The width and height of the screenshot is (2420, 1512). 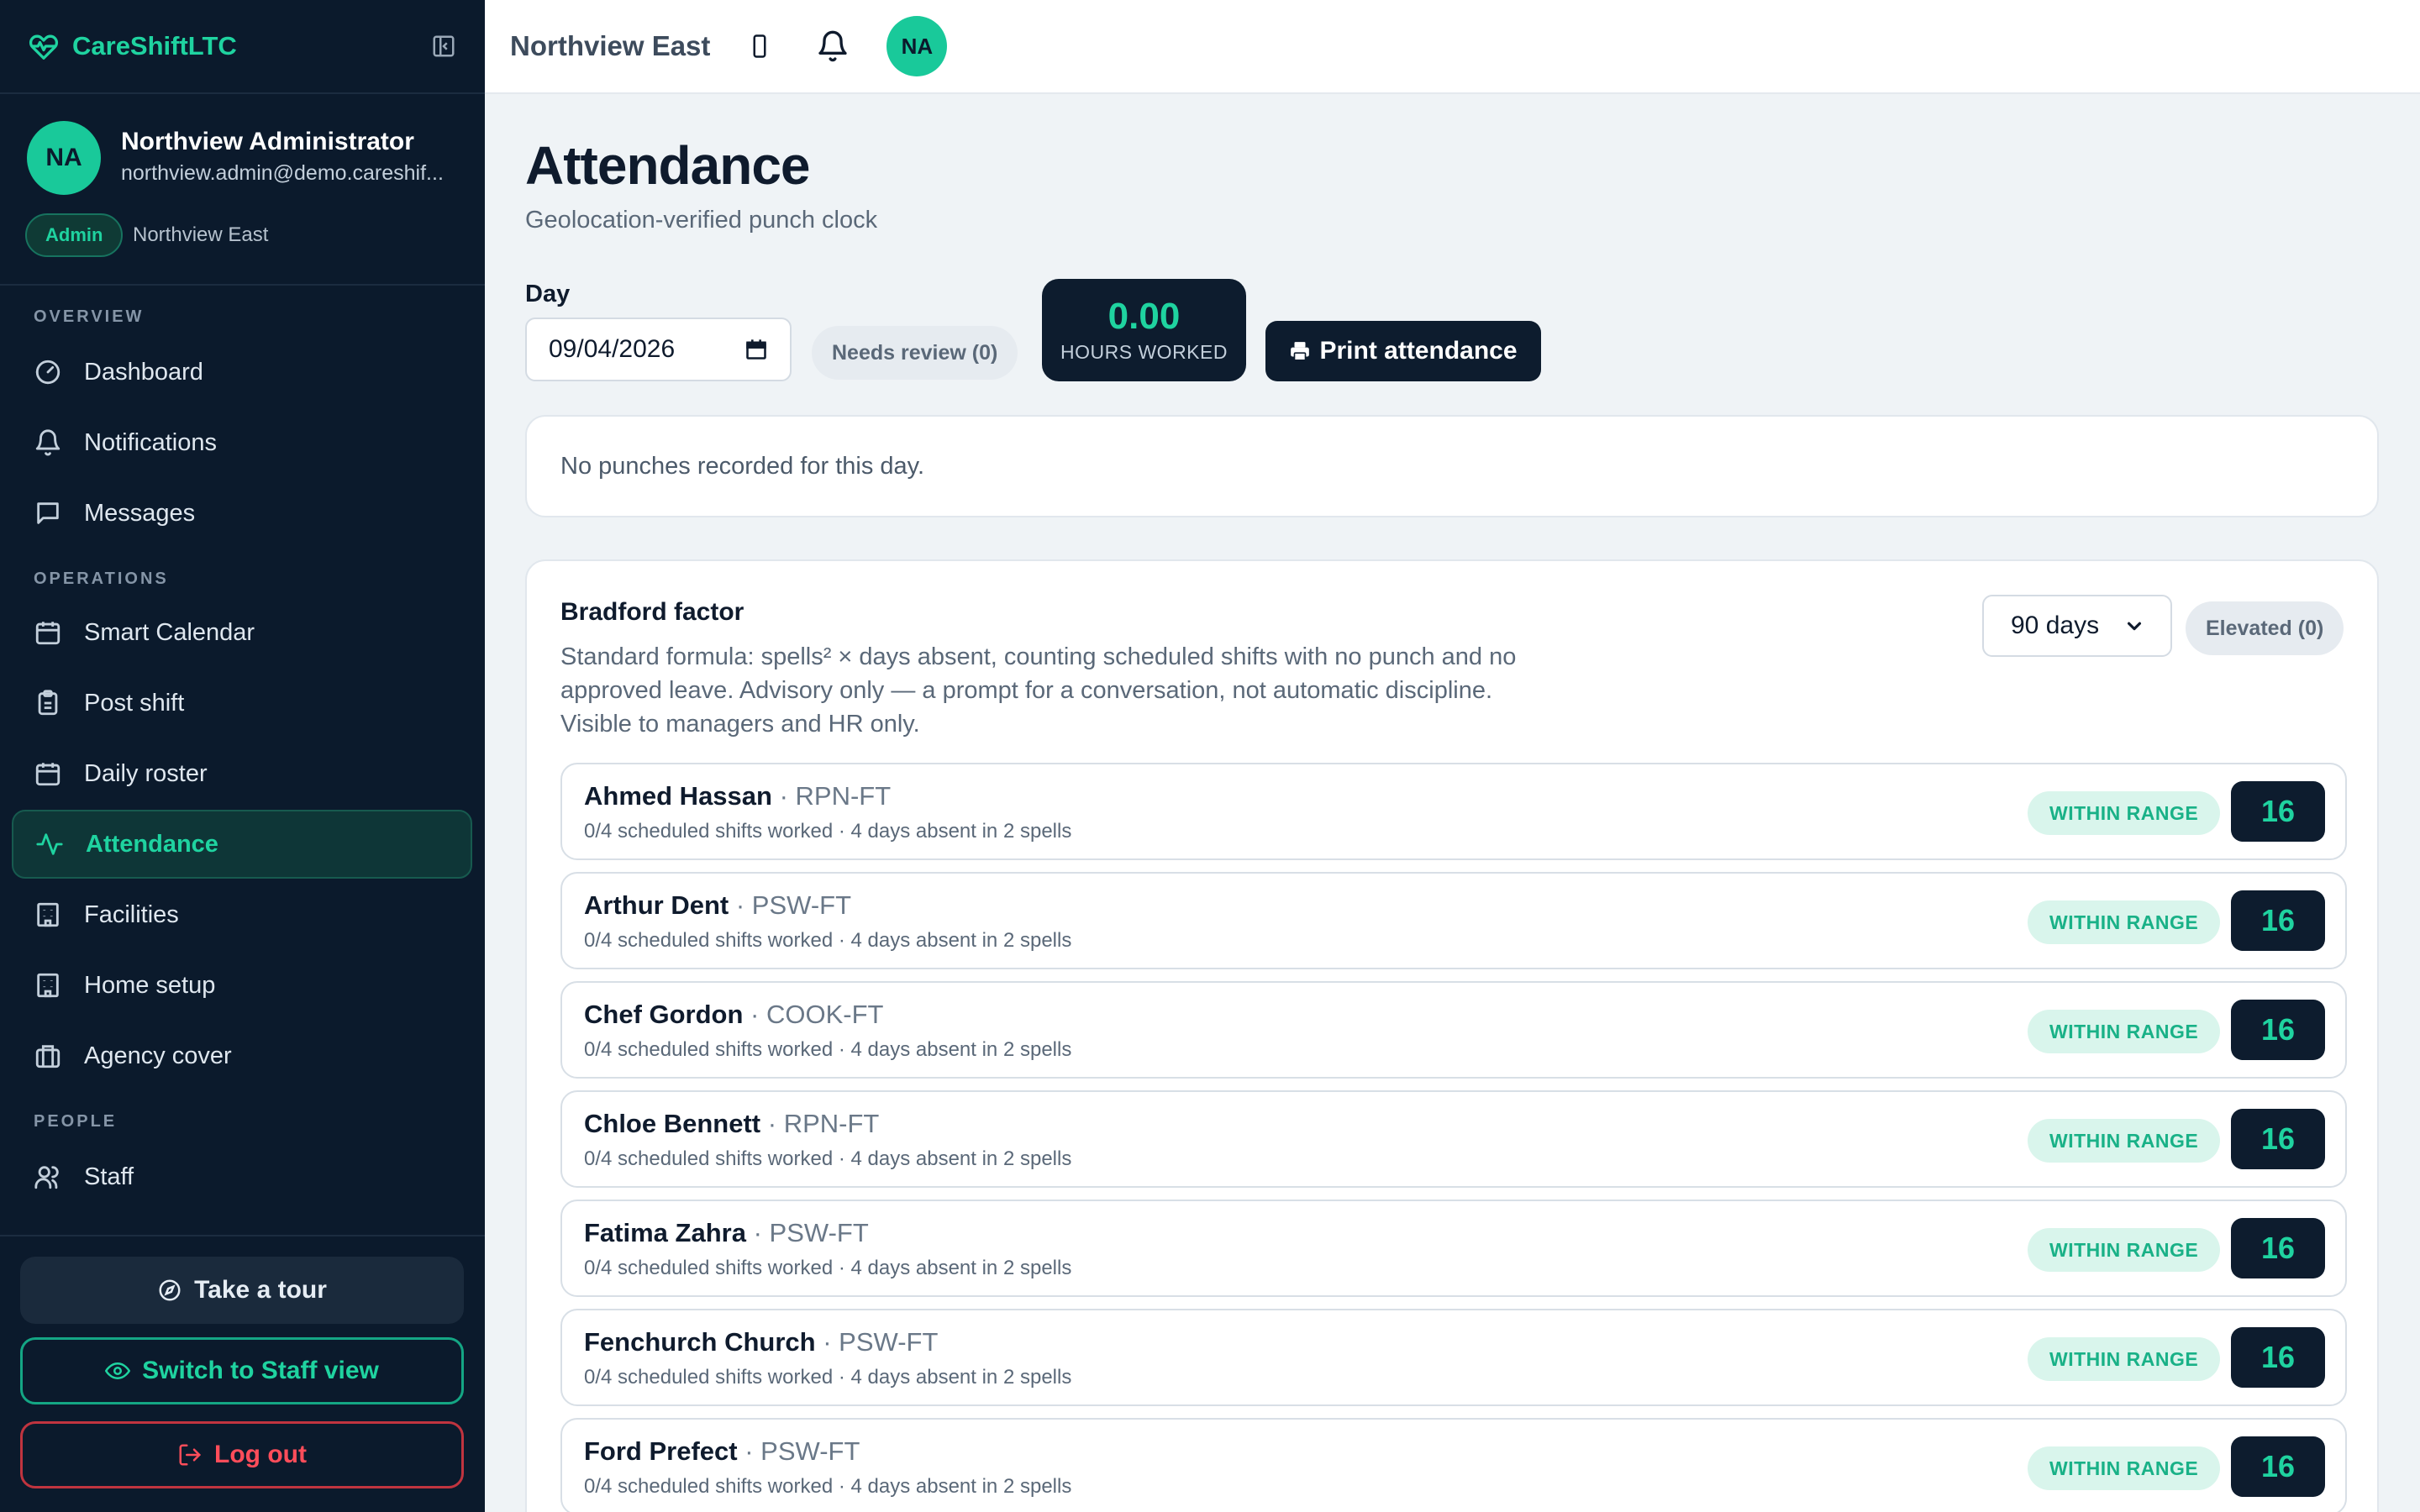 I want to click on sidebar-collapse-icon, so click(x=443, y=46).